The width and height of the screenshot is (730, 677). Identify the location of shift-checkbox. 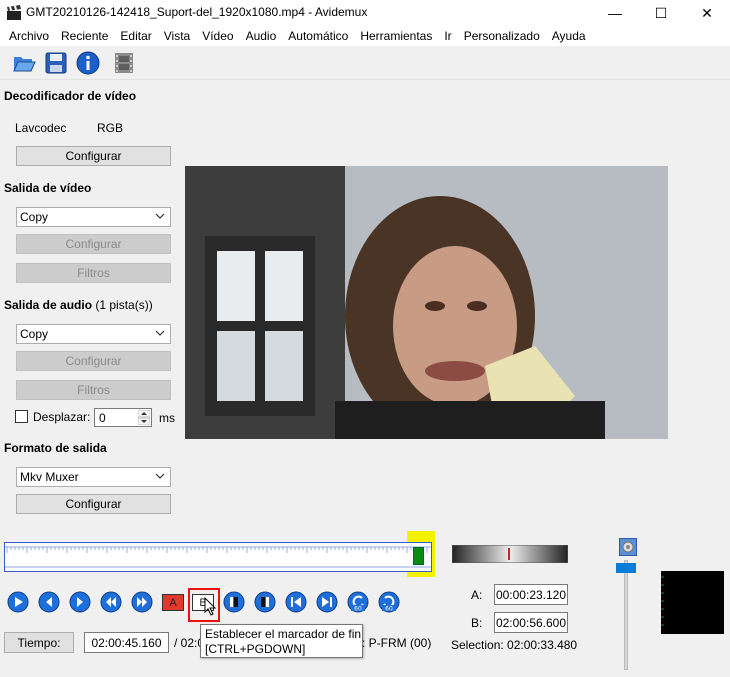
(21, 416).